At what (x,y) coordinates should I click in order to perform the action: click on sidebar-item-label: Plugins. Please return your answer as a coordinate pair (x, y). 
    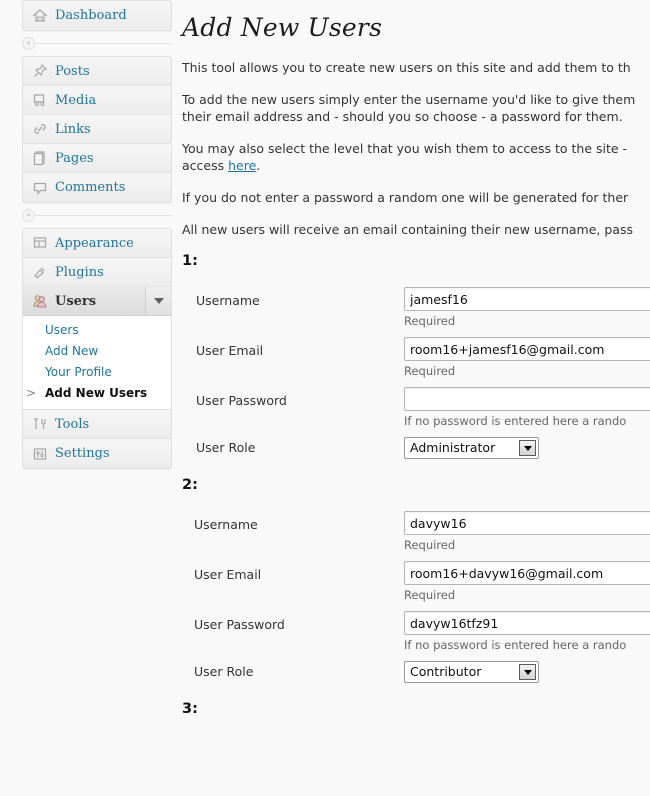
    Looking at the image, I should click on (79, 272).